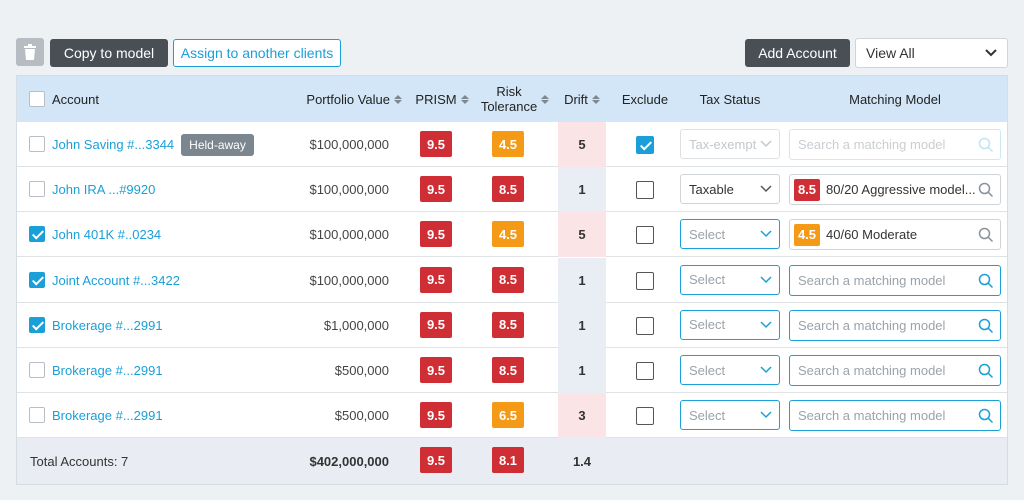  Describe the element at coordinates (711, 189) in the screenshot. I see `tax-status-value: Taxable` at that location.